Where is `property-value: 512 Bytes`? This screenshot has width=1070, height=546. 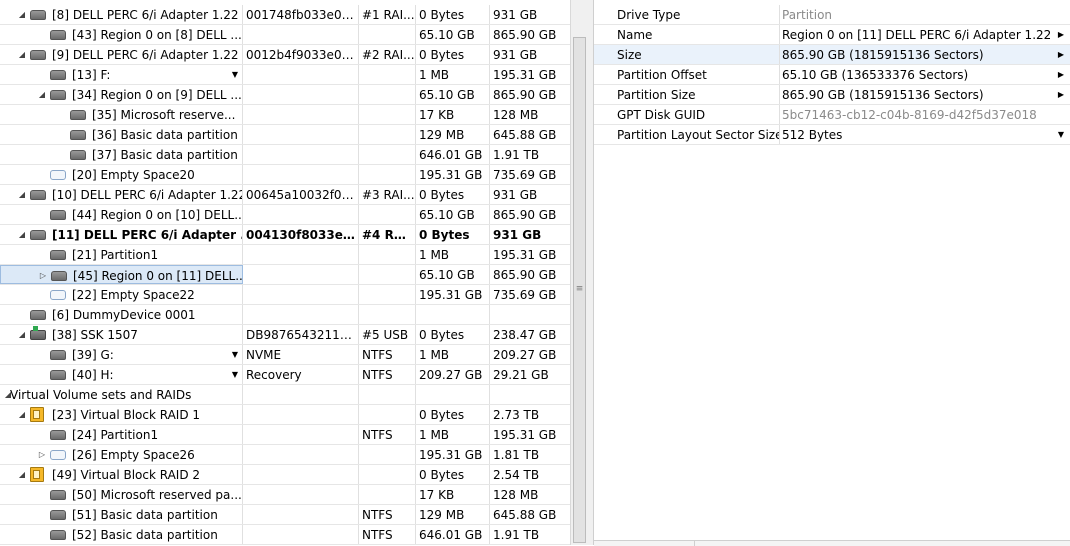 property-value: 512 Bytes is located at coordinates (915, 134).